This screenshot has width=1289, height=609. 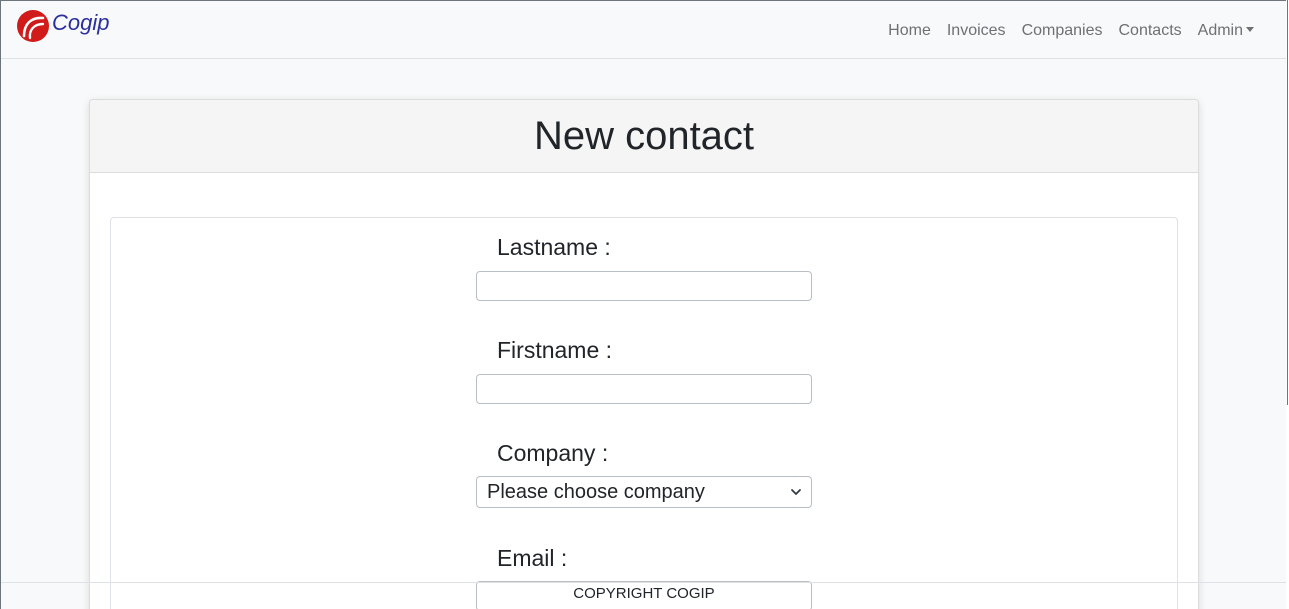 I want to click on card-header: New contact, so click(x=644, y=136).